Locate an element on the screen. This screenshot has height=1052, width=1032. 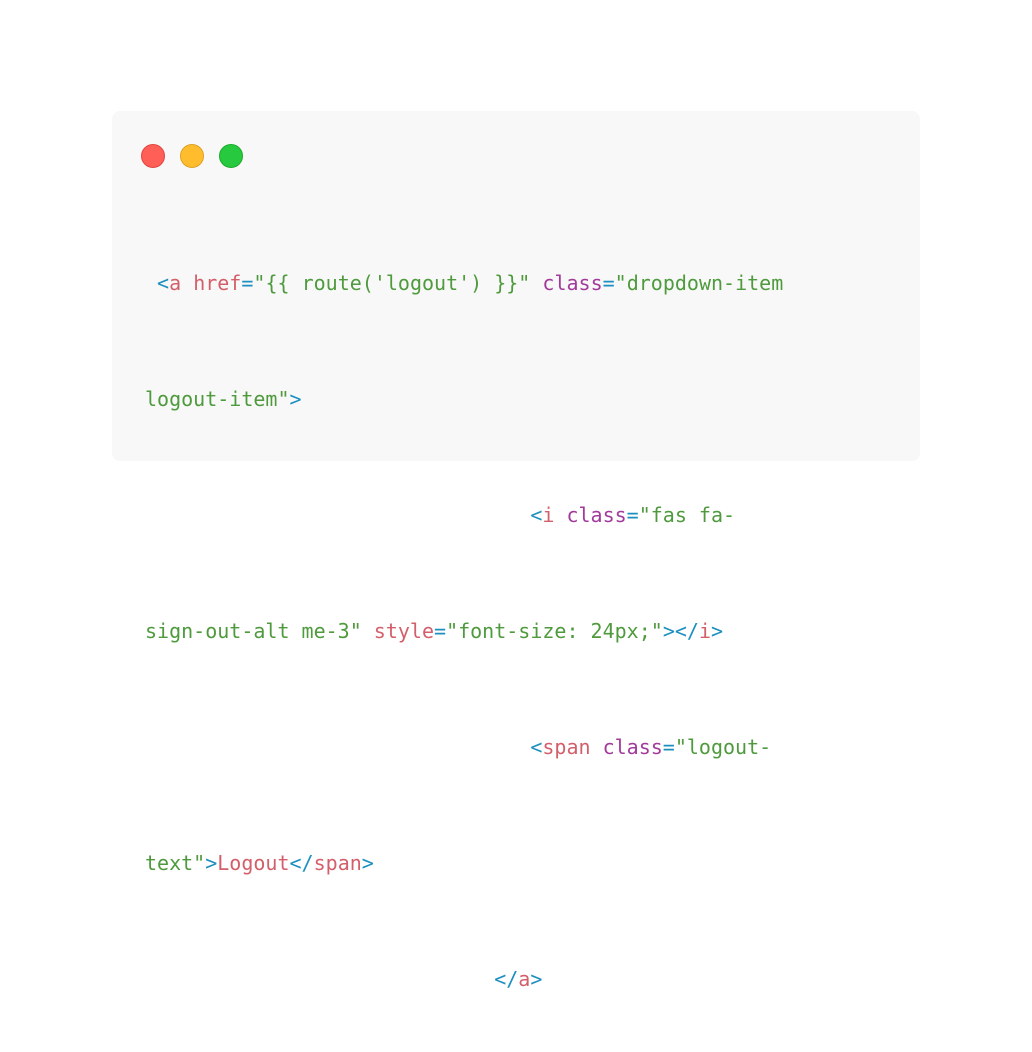
attribute-value: "fas fa- is located at coordinates (687, 515).